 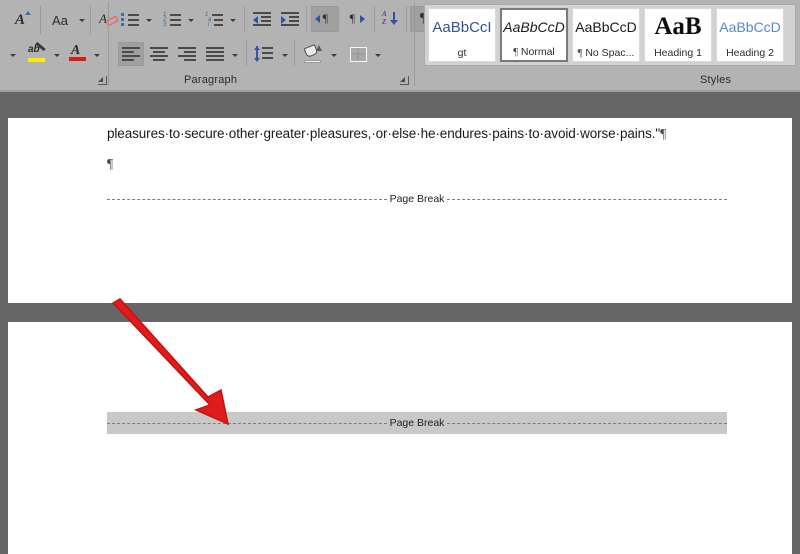 I want to click on style-label: Heading 2, so click(x=750, y=53).